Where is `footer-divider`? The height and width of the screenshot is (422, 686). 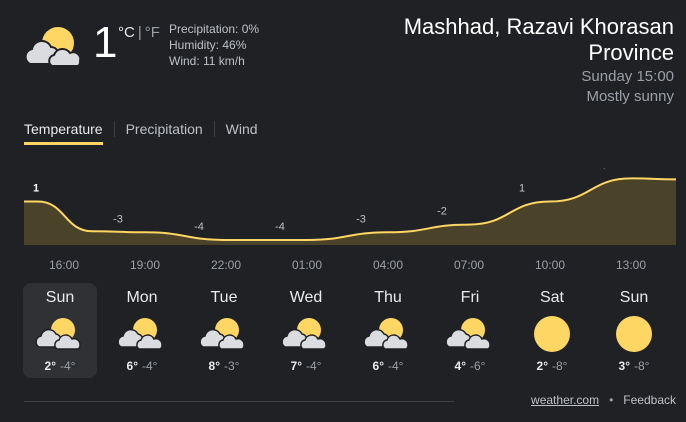
footer-divider is located at coordinates (239, 401).